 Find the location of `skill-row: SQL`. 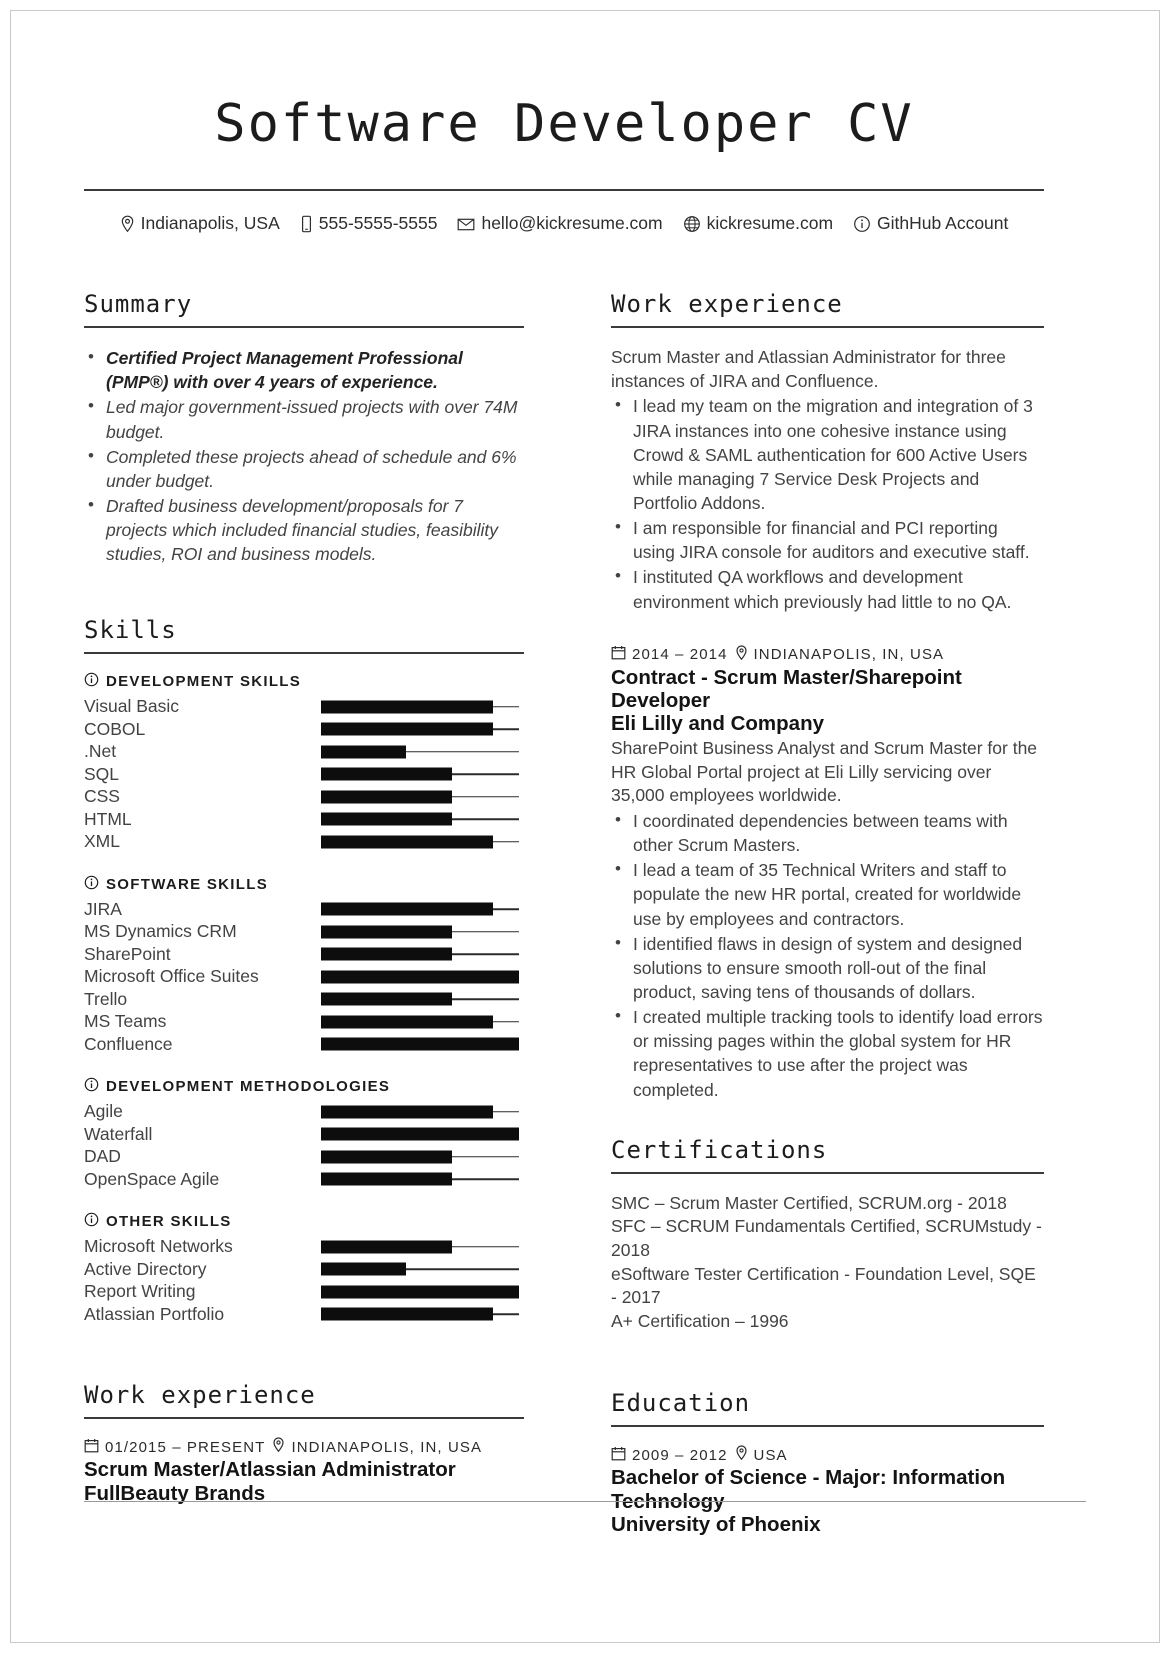

skill-row: SQL is located at coordinates (304, 774).